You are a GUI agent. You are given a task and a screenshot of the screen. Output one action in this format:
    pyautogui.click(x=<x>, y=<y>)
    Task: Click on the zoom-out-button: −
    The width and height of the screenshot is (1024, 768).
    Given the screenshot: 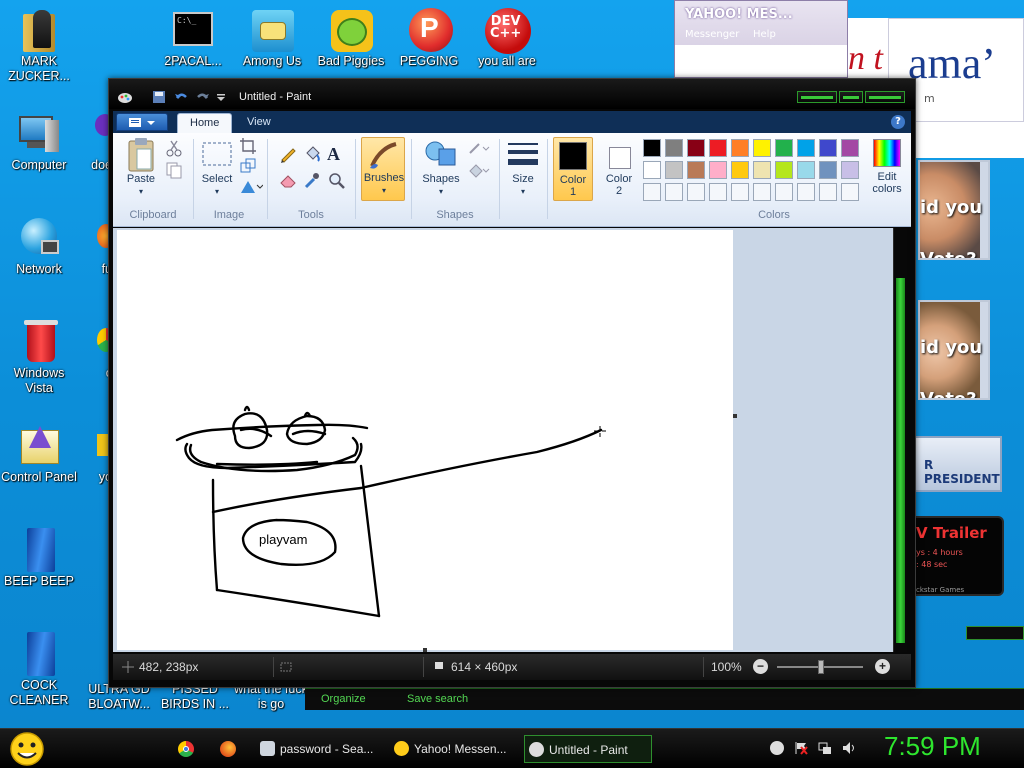 What is the action you would take?
    pyautogui.click(x=760, y=666)
    